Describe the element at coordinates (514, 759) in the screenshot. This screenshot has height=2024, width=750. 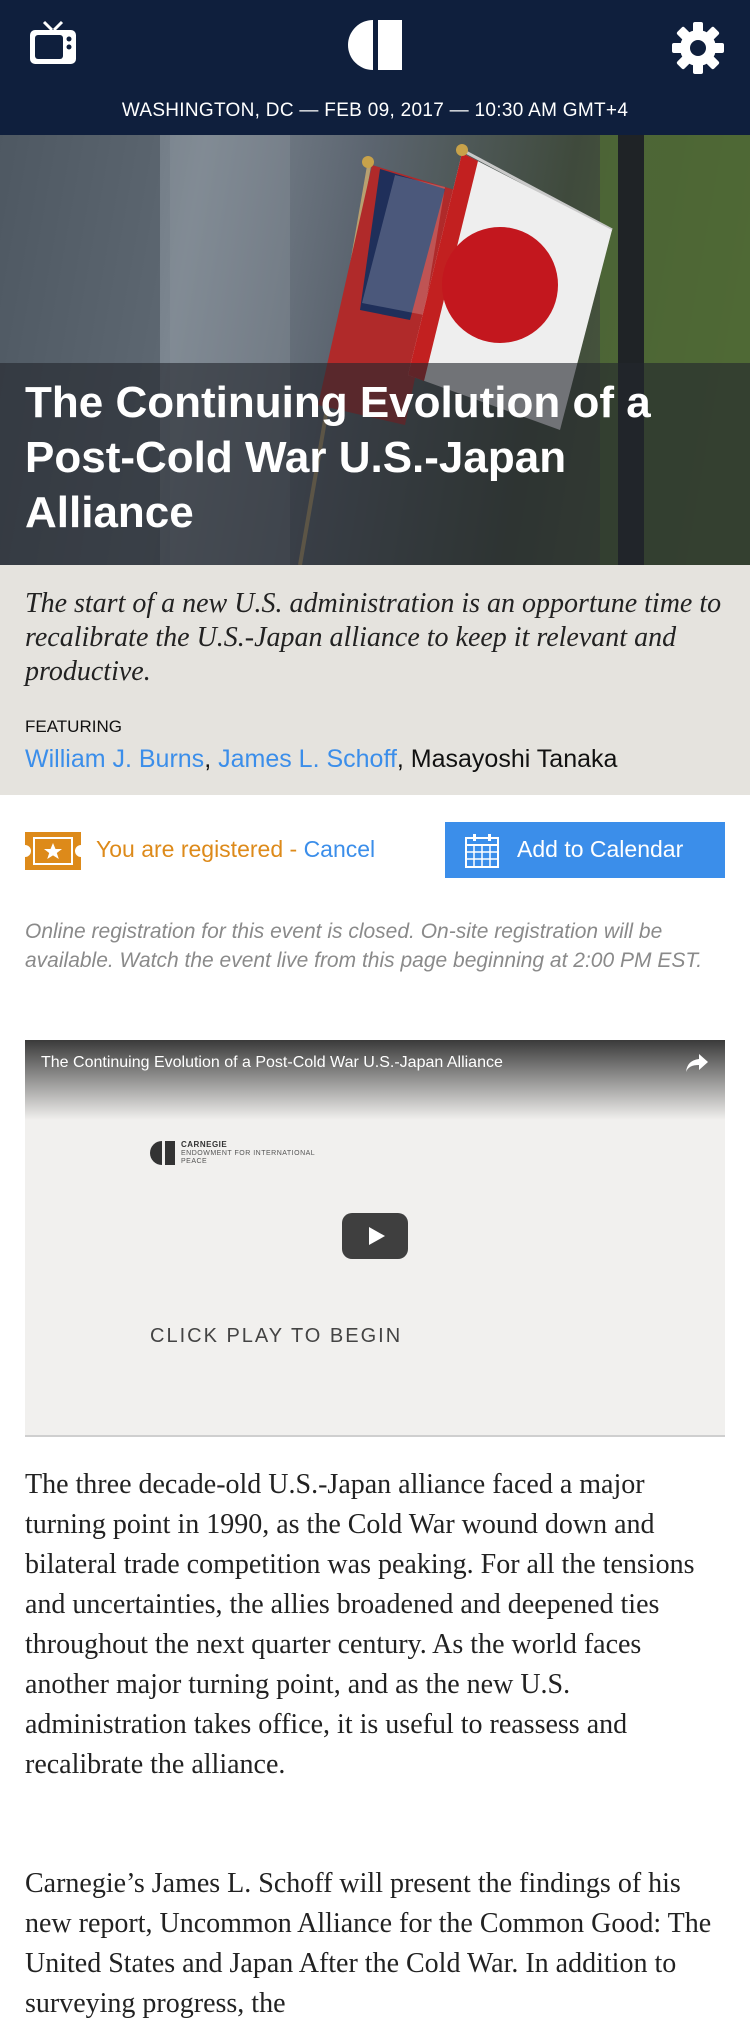
I see `speaker-name-tanaka: Masayoshi Tanaka` at that location.